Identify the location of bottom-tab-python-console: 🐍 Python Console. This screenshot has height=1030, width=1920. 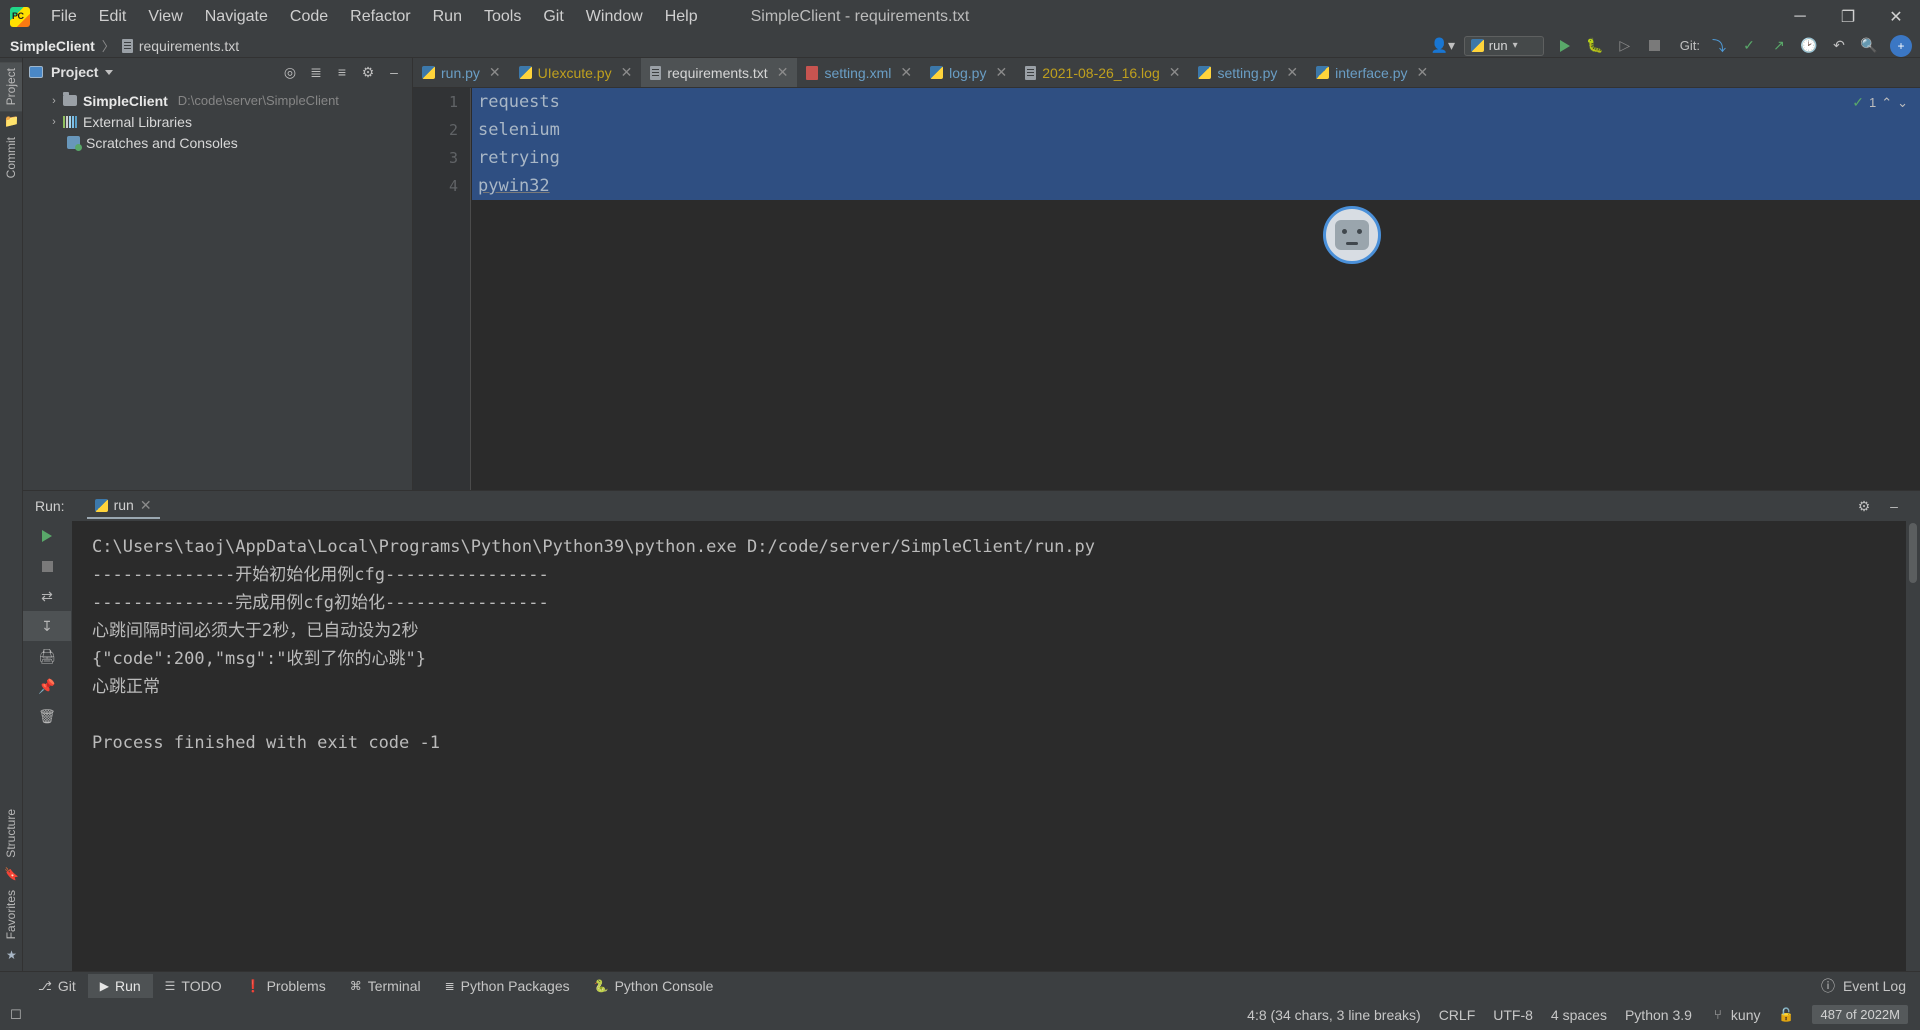
(654, 986).